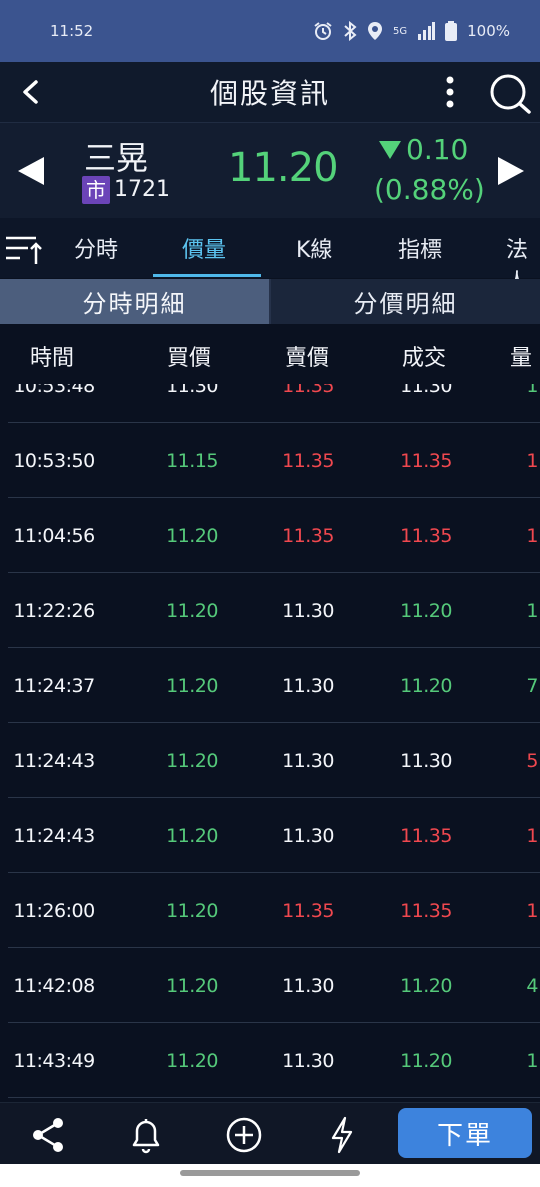  Describe the element at coordinates (54, 461) in the screenshot. I see `cell-time: 10:53:50` at that location.